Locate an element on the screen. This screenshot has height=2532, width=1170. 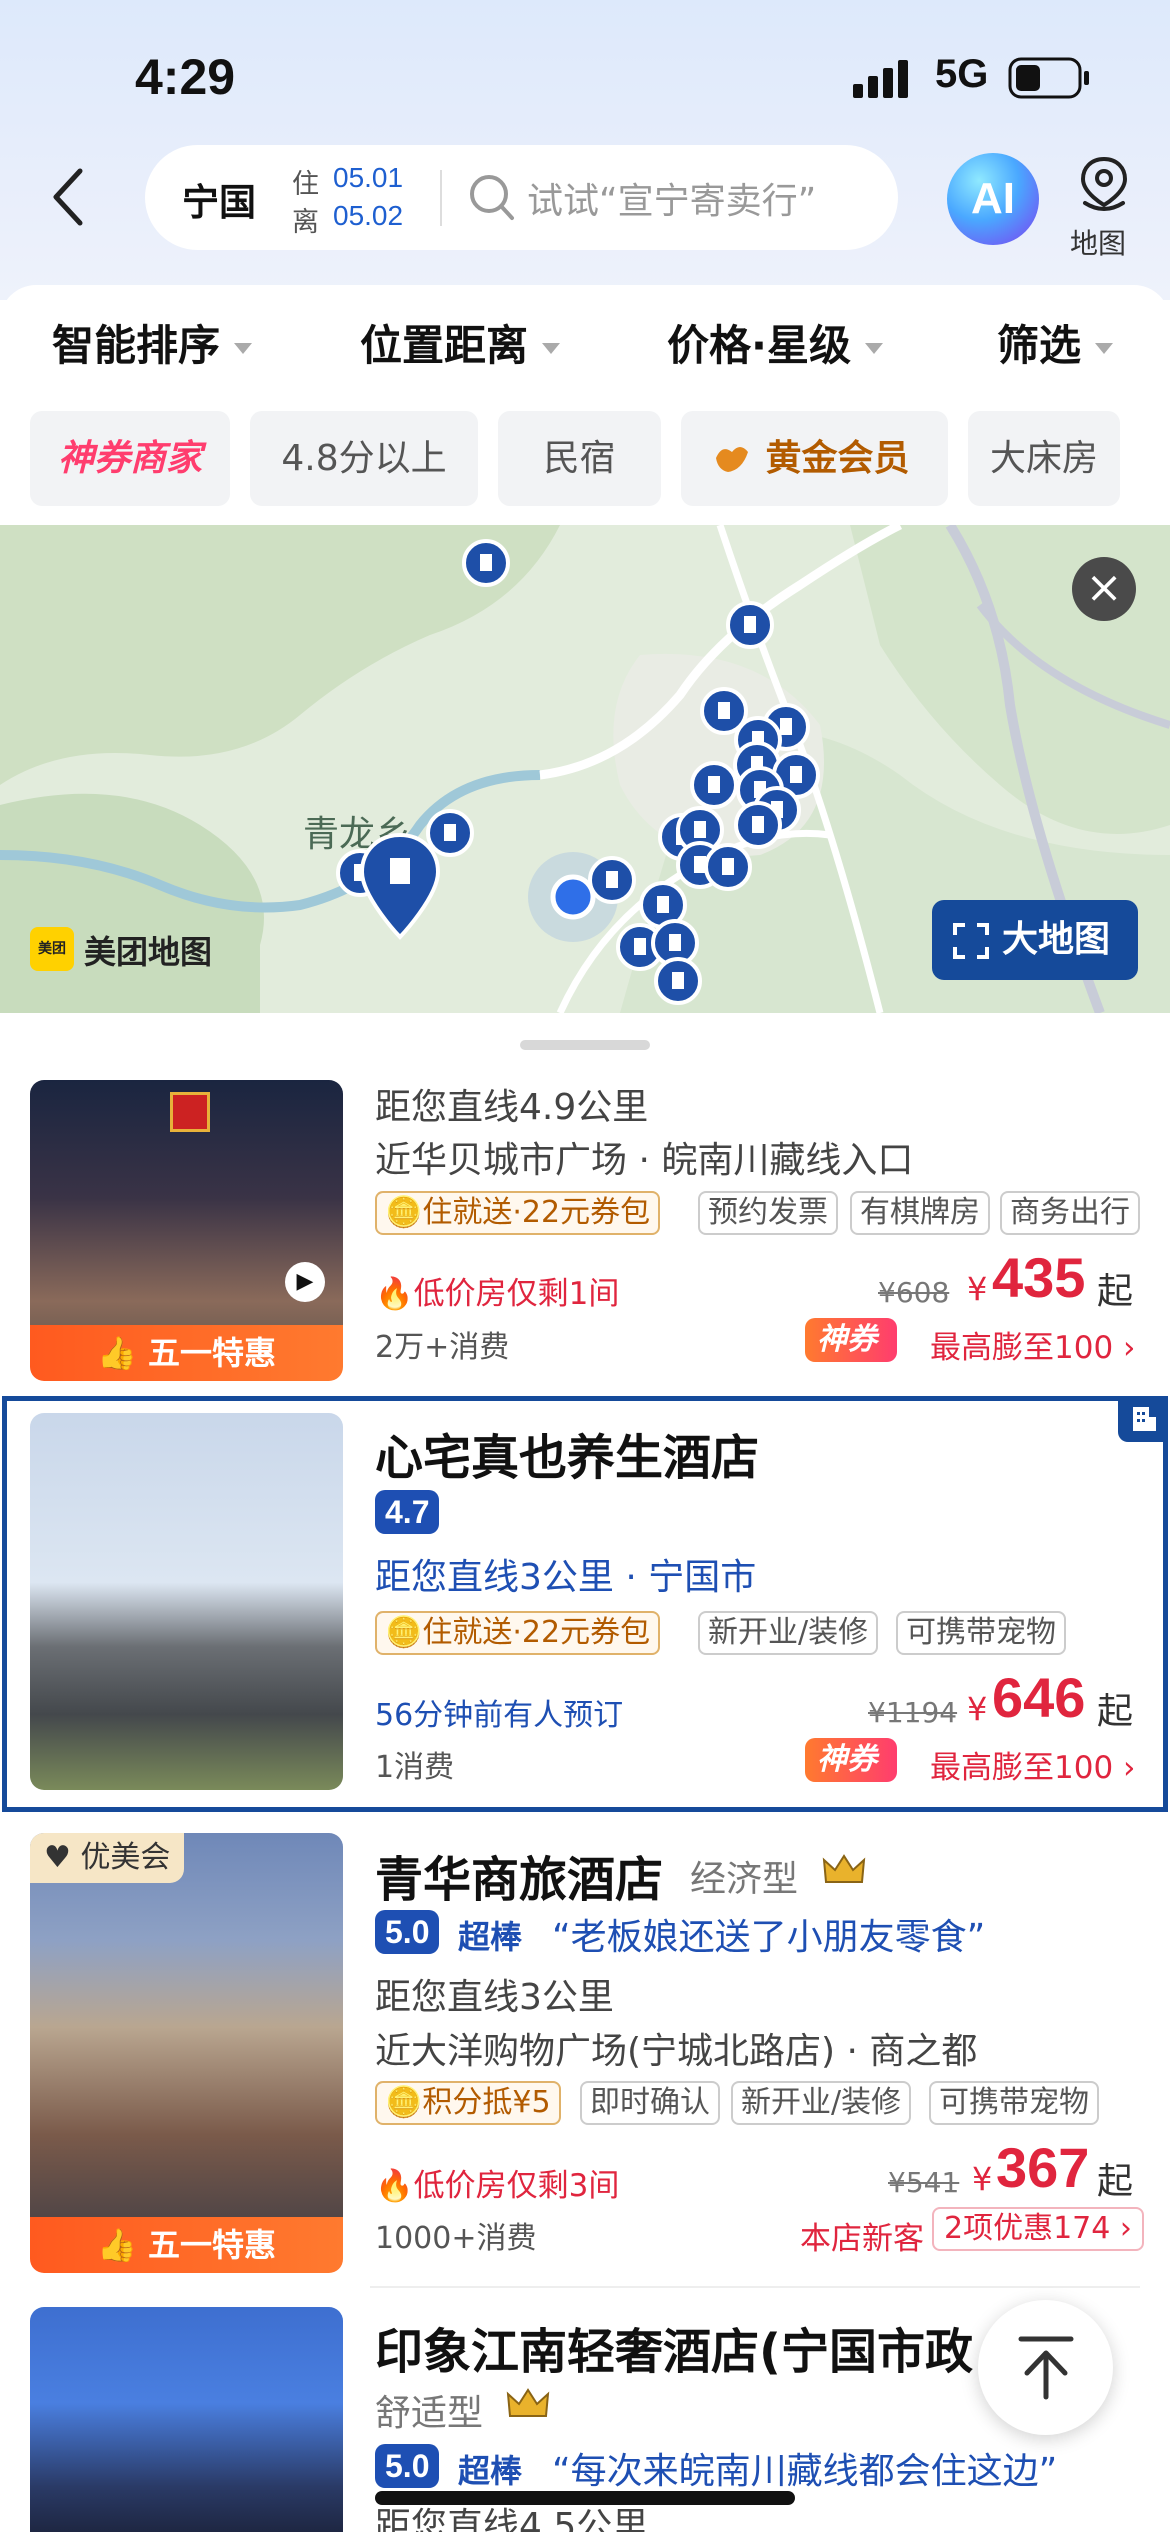
member-badge: ♥ 优美会 is located at coordinates (107, 1858).